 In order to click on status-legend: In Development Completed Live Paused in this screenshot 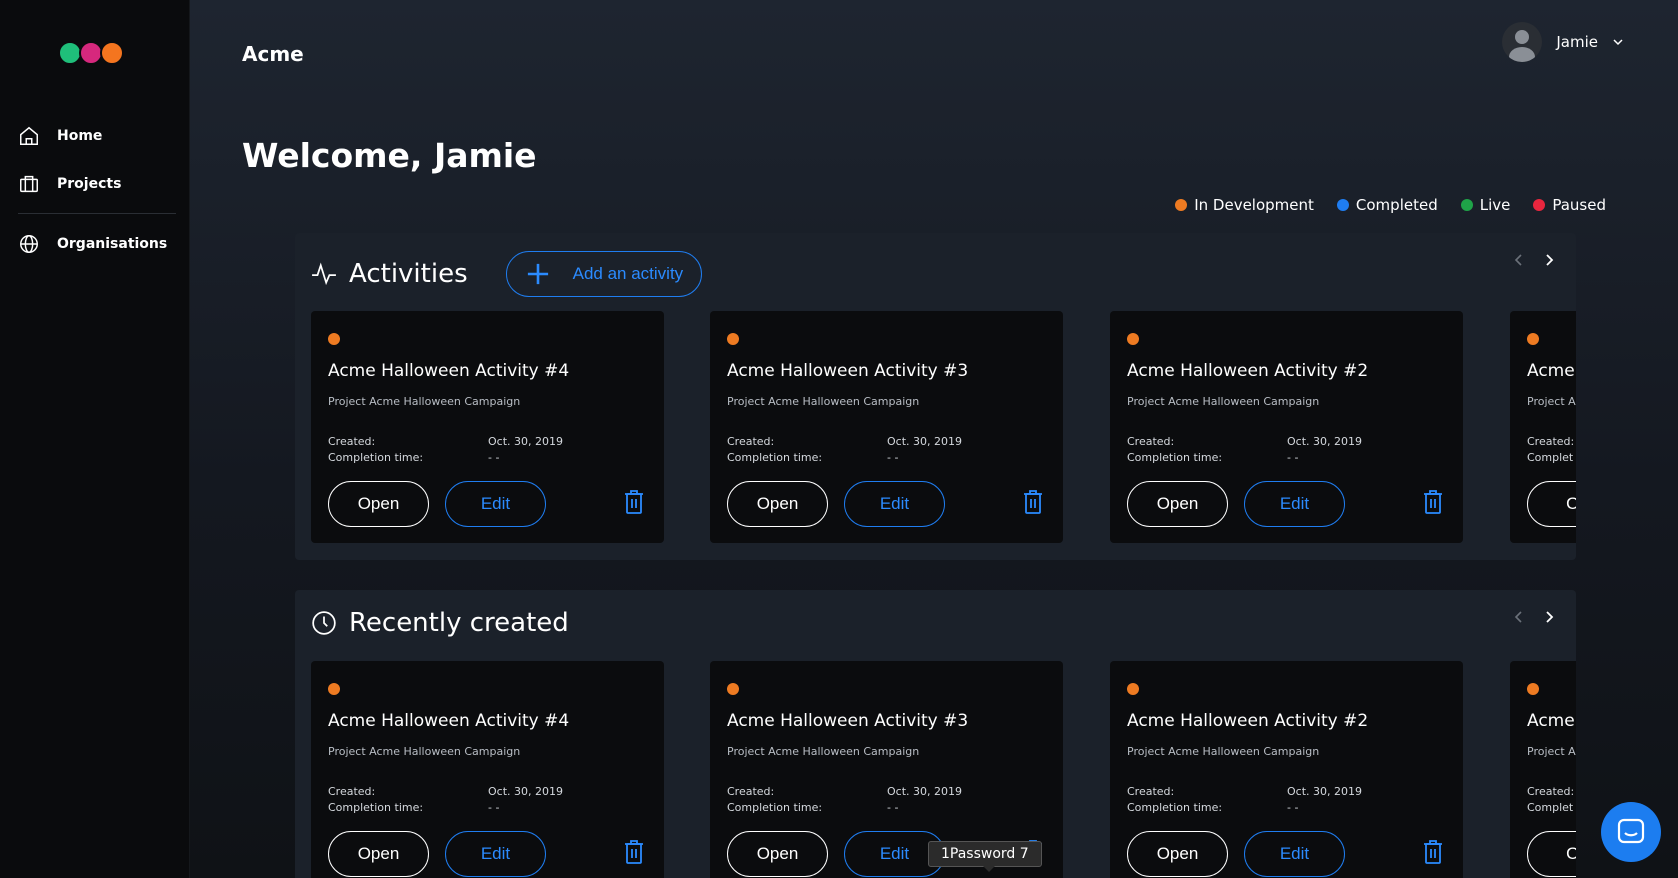, I will do `click(1390, 205)`.